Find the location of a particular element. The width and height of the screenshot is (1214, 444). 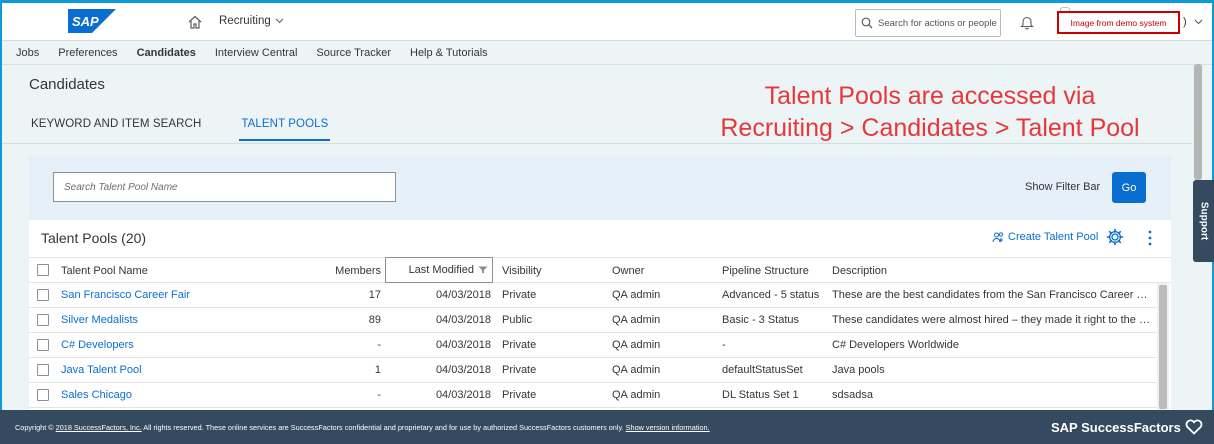

column-header-description: Description is located at coordinates (992, 271).